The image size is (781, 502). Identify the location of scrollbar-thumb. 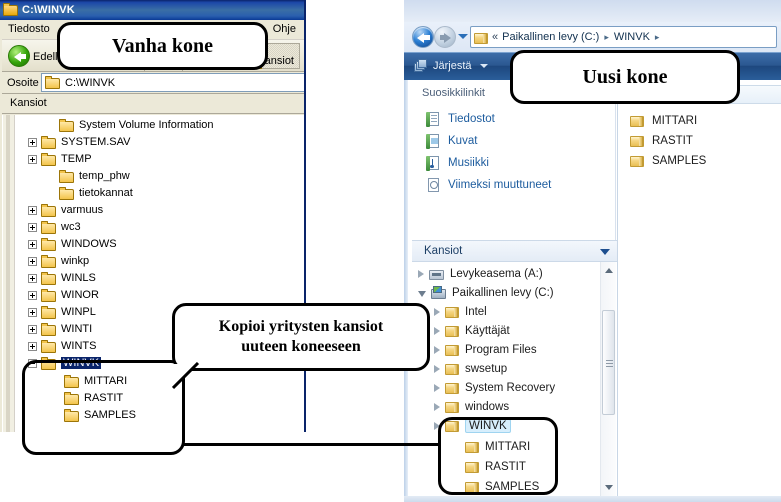
(608, 362).